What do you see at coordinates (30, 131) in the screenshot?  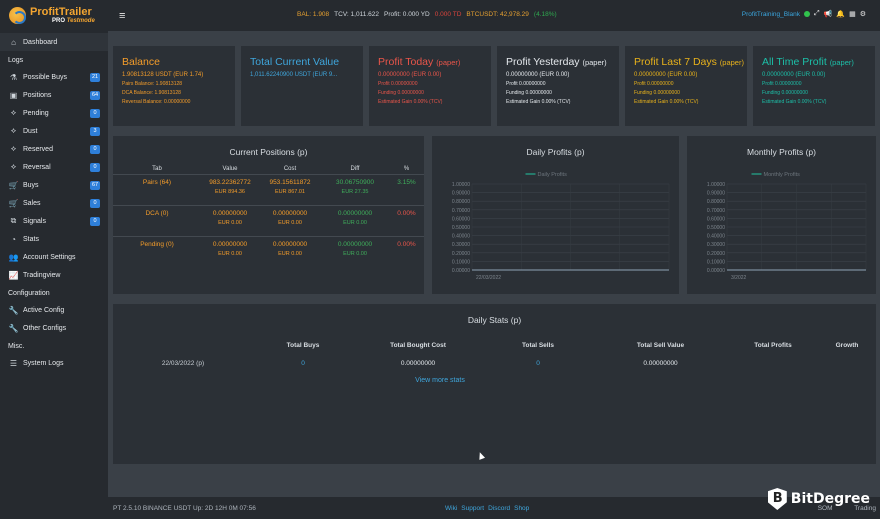 I see `sidebar-item-label: Dust` at bounding box center [30, 131].